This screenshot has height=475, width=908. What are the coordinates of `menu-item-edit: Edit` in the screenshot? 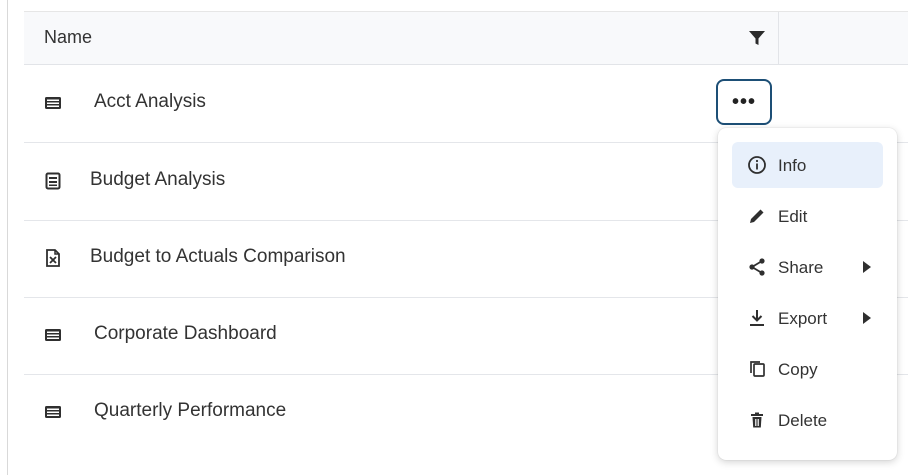 It's located at (807, 216).